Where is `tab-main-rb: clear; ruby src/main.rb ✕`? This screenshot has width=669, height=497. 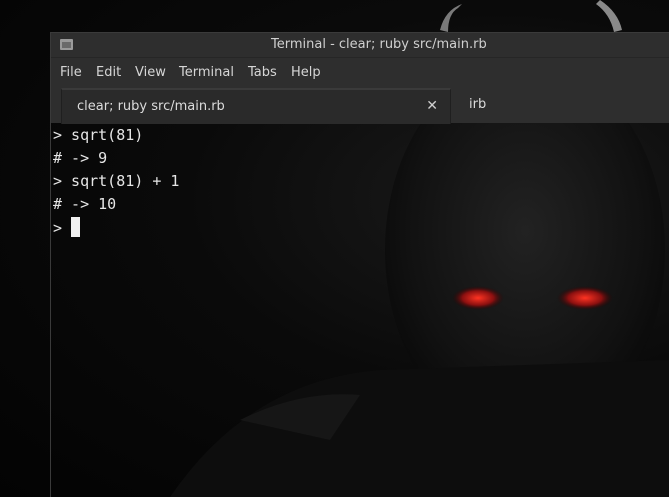
tab-main-rb: clear; ruby src/main.rb ✕ is located at coordinates (256, 106).